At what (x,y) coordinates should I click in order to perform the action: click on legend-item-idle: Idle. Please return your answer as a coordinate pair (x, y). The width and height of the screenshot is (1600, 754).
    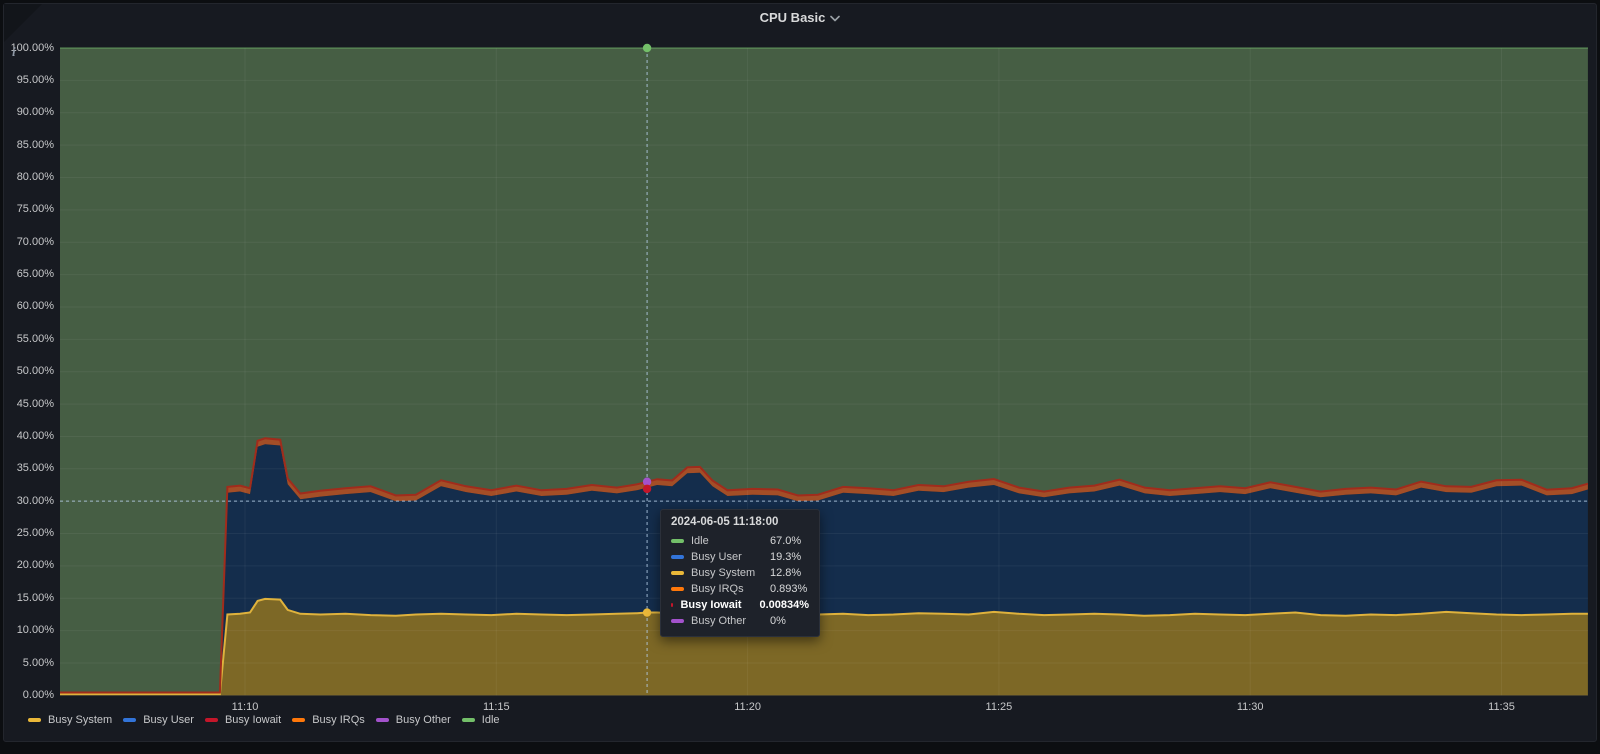
    Looking at the image, I should click on (480, 720).